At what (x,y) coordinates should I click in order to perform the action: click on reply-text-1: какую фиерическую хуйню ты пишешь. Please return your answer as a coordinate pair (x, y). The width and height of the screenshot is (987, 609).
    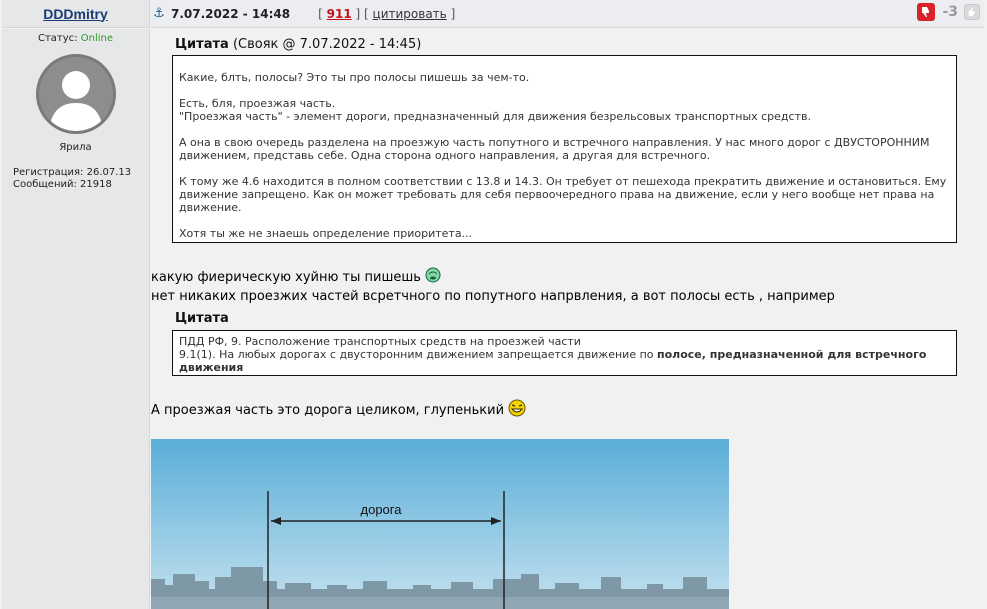
    Looking at the image, I should click on (296, 277).